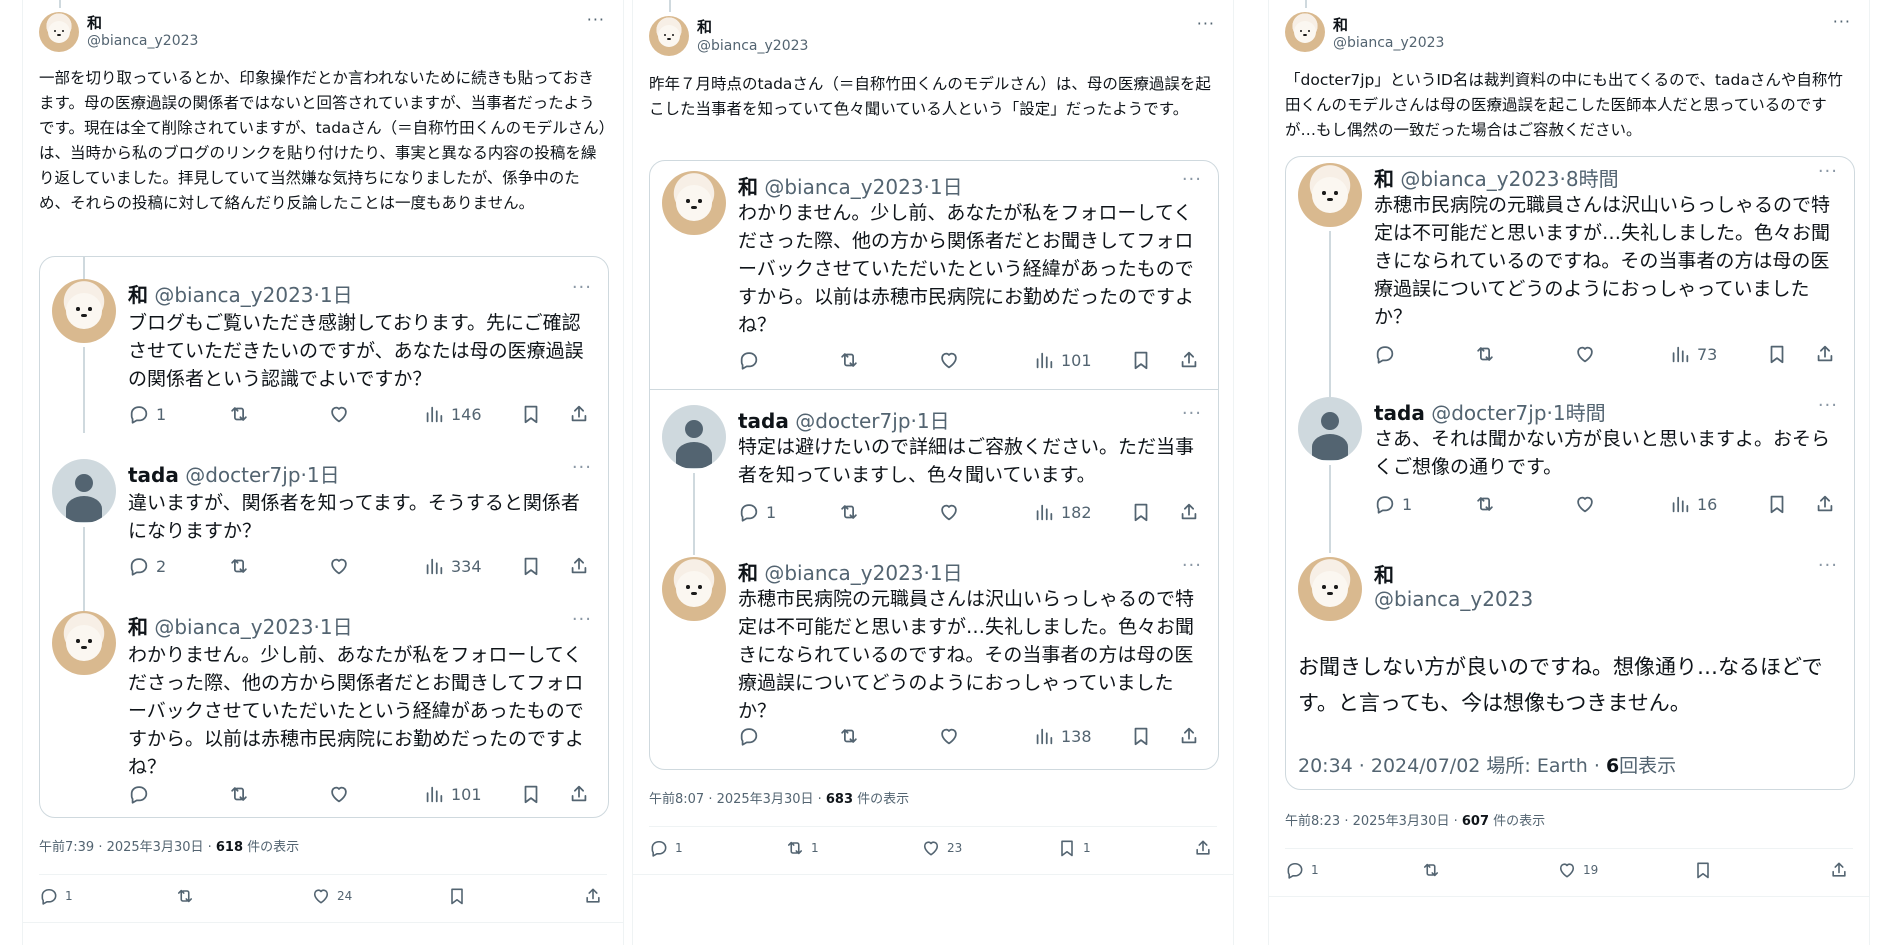 The height and width of the screenshot is (945, 1880). I want to click on views-button: 146, so click(452, 414).